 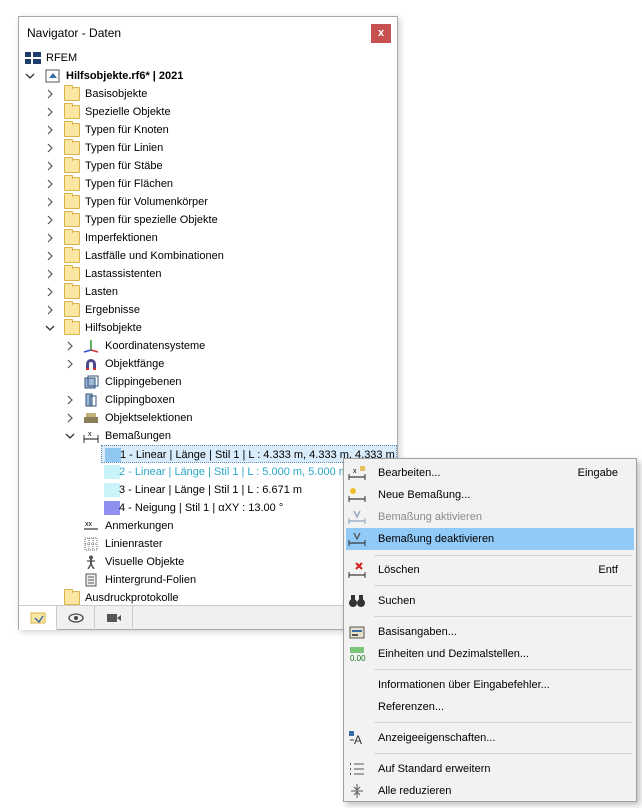 I want to click on tree-item-ausdruckprotokolle: Ausdruckprotokolle, so click(x=208, y=597).